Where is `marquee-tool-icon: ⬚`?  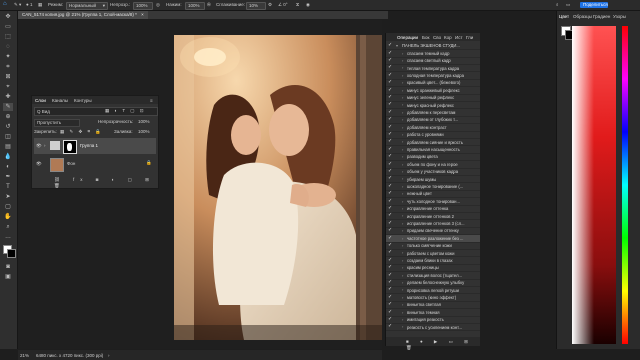
marquee-tool-icon: ⬚ is located at coordinates (8, 37).